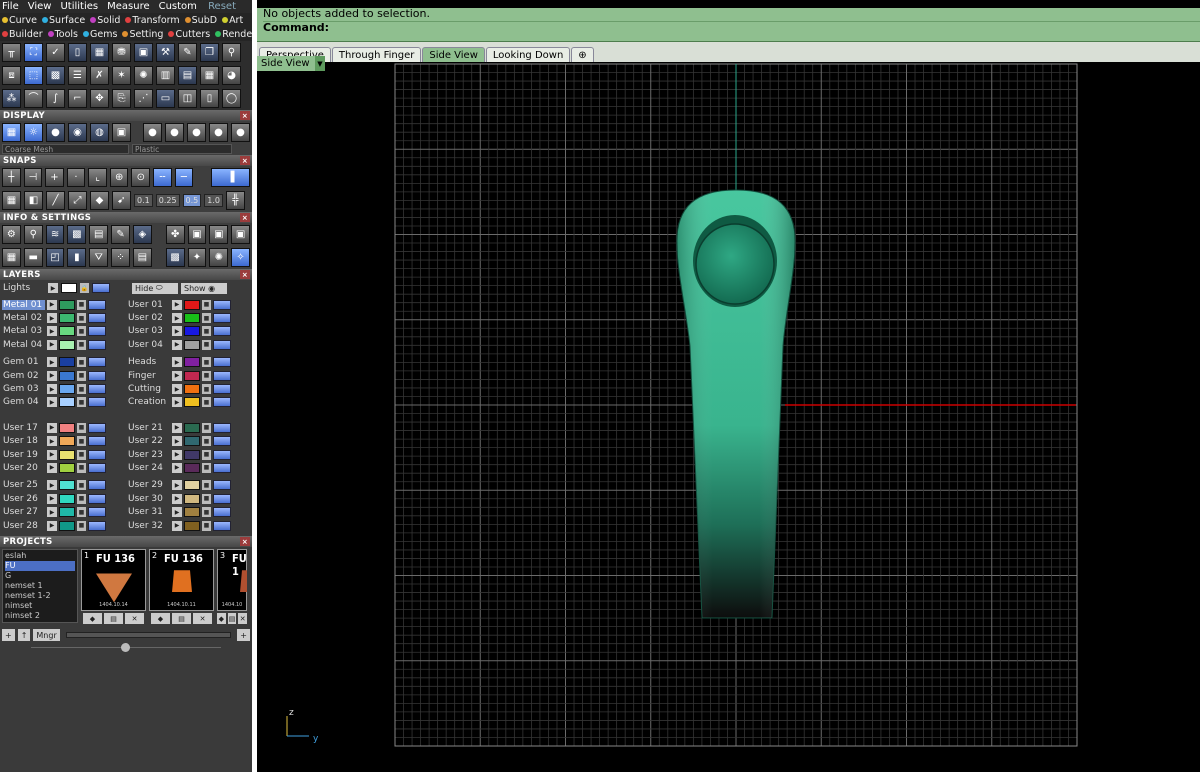 Image resolution: width=1200 pixels, height=772 pixels. I want to click on plugin-tab-builder: Builder, so click(22, 34).